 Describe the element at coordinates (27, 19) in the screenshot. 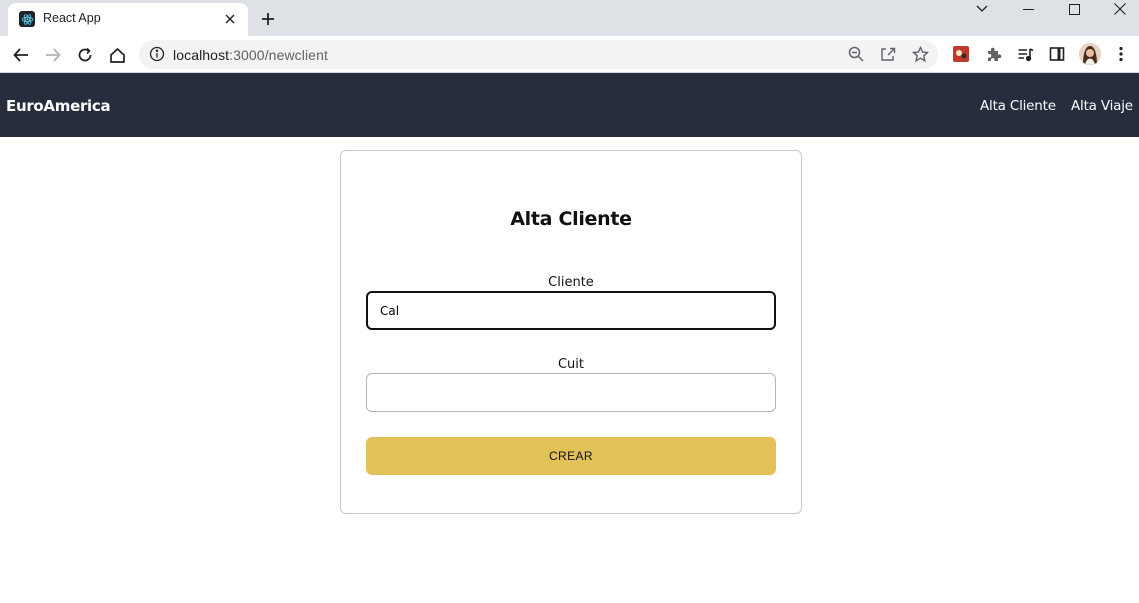

I see `react-favicon-icon` at that location.